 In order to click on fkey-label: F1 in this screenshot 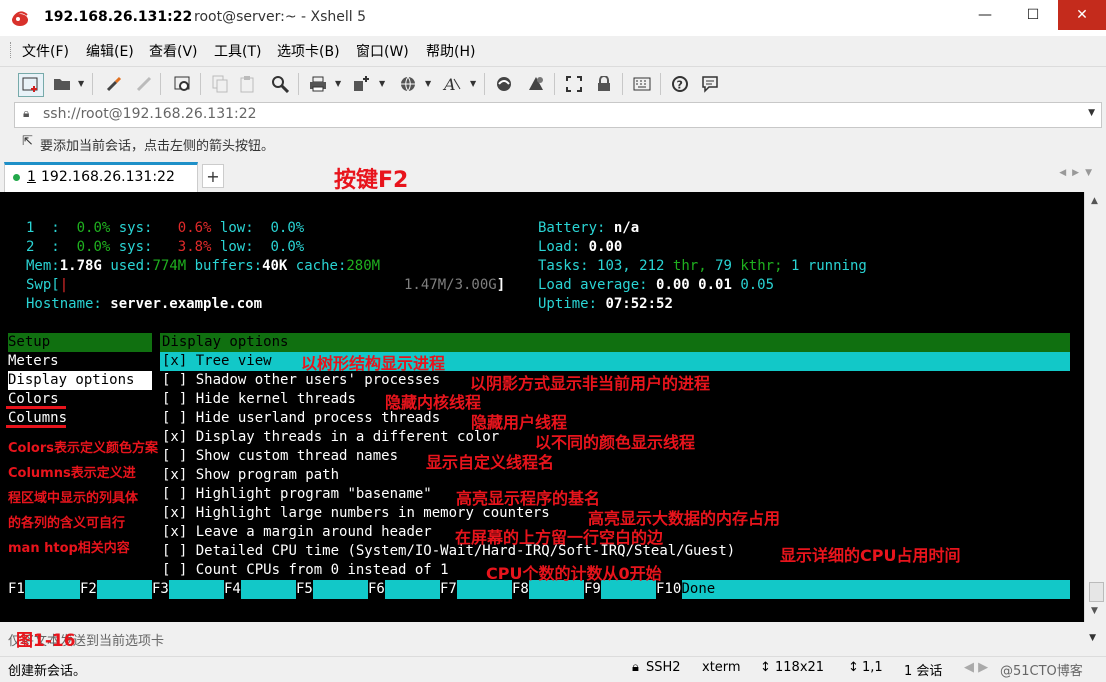, I will do `click(16, 589)`.